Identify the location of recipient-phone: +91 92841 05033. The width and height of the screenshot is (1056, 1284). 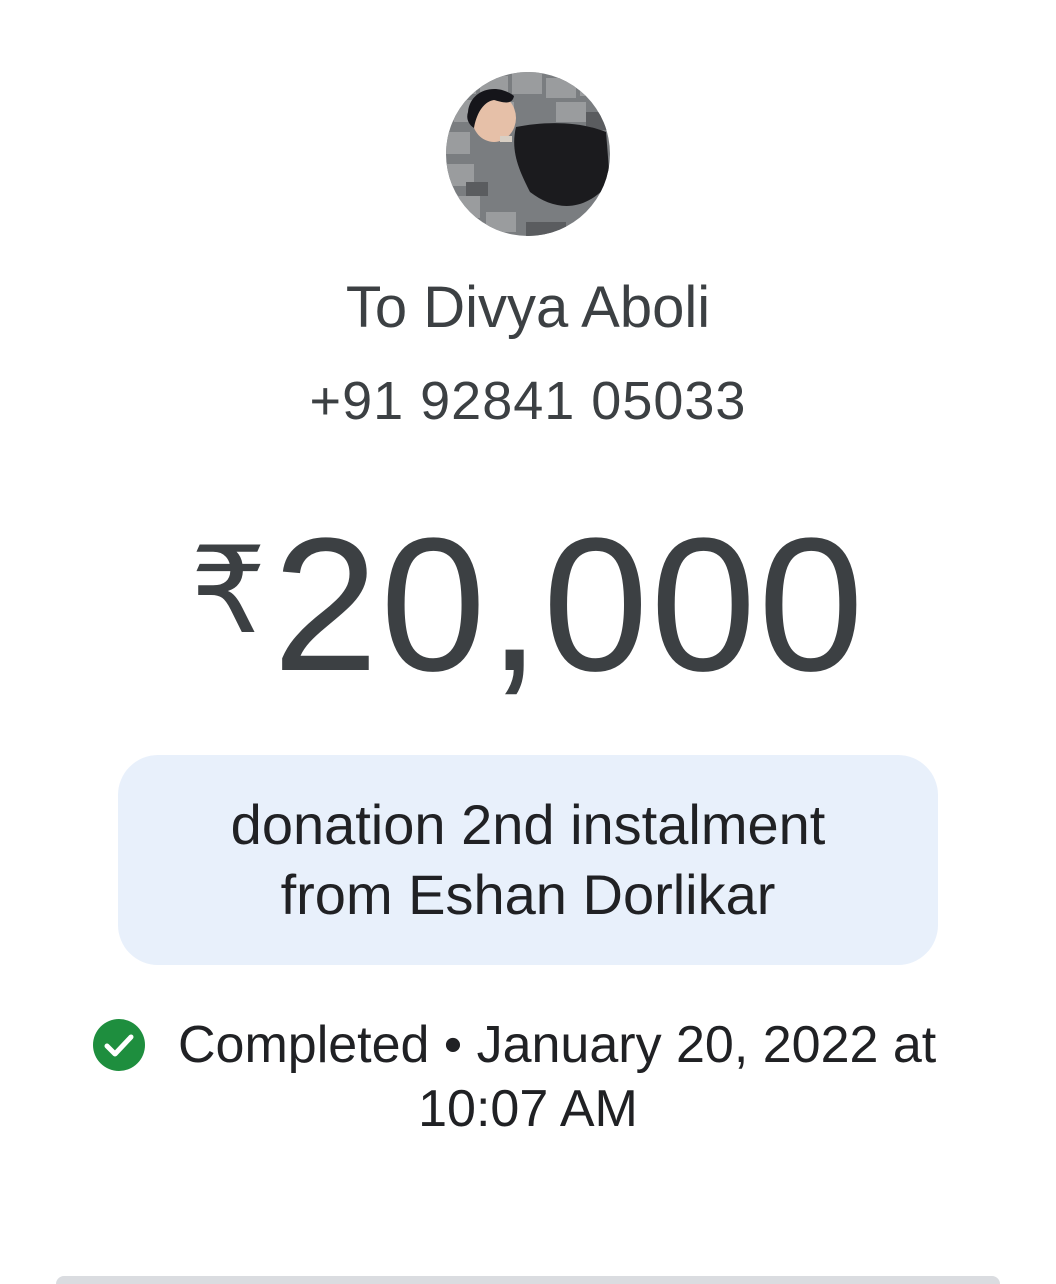
(528, 401).